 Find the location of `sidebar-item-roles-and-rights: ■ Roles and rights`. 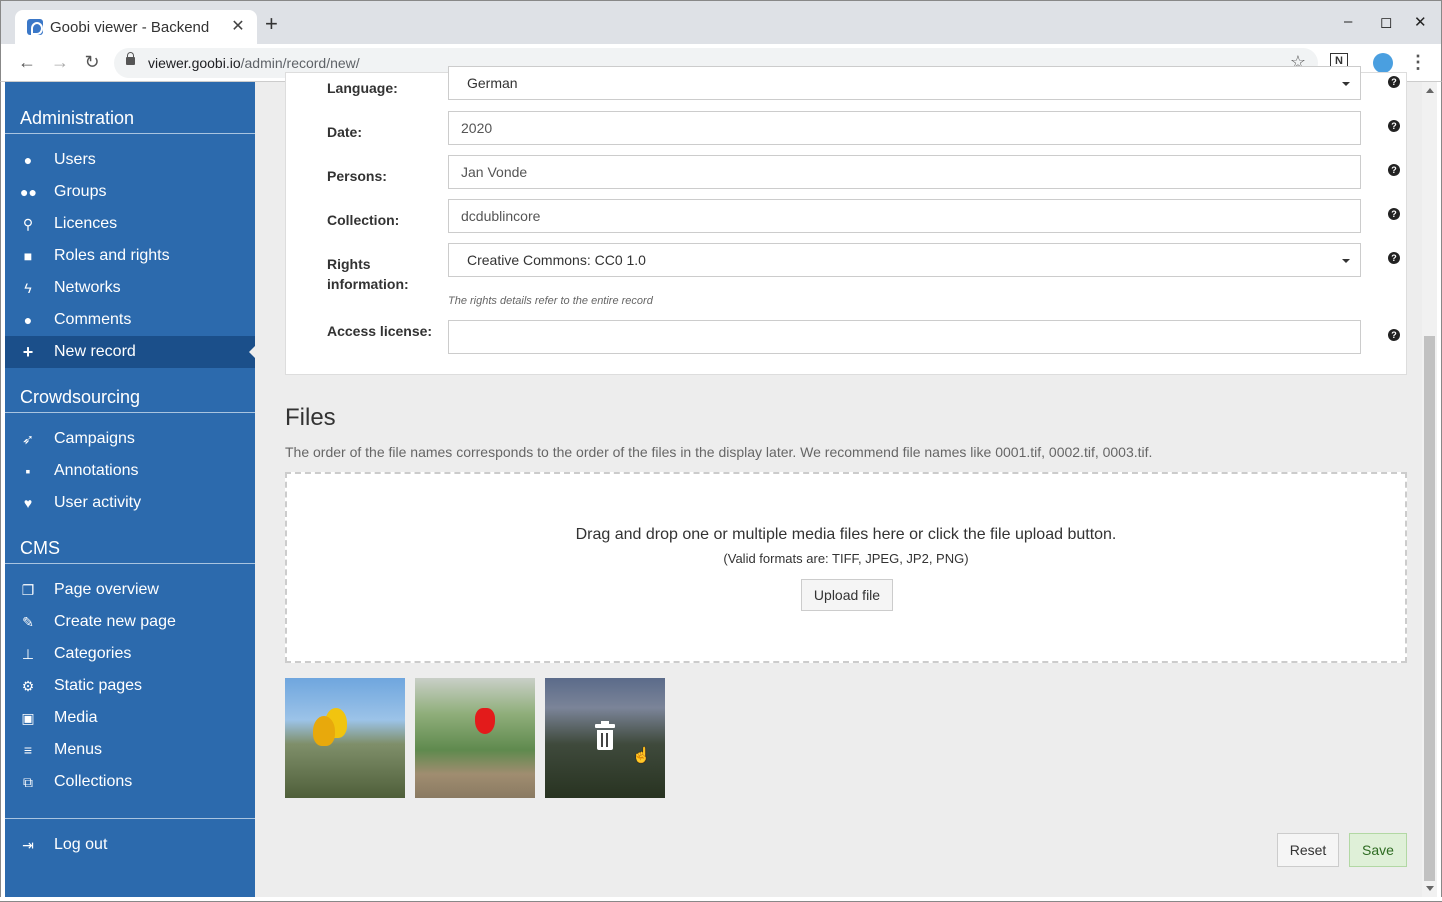

sidebar-item-roles-and-rights: ■ Roles and rights is located at coordinates (130, 256).